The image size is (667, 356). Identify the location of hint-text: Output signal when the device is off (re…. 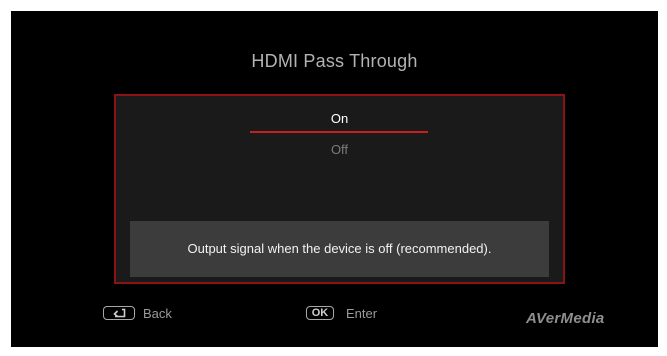
(339, 248).